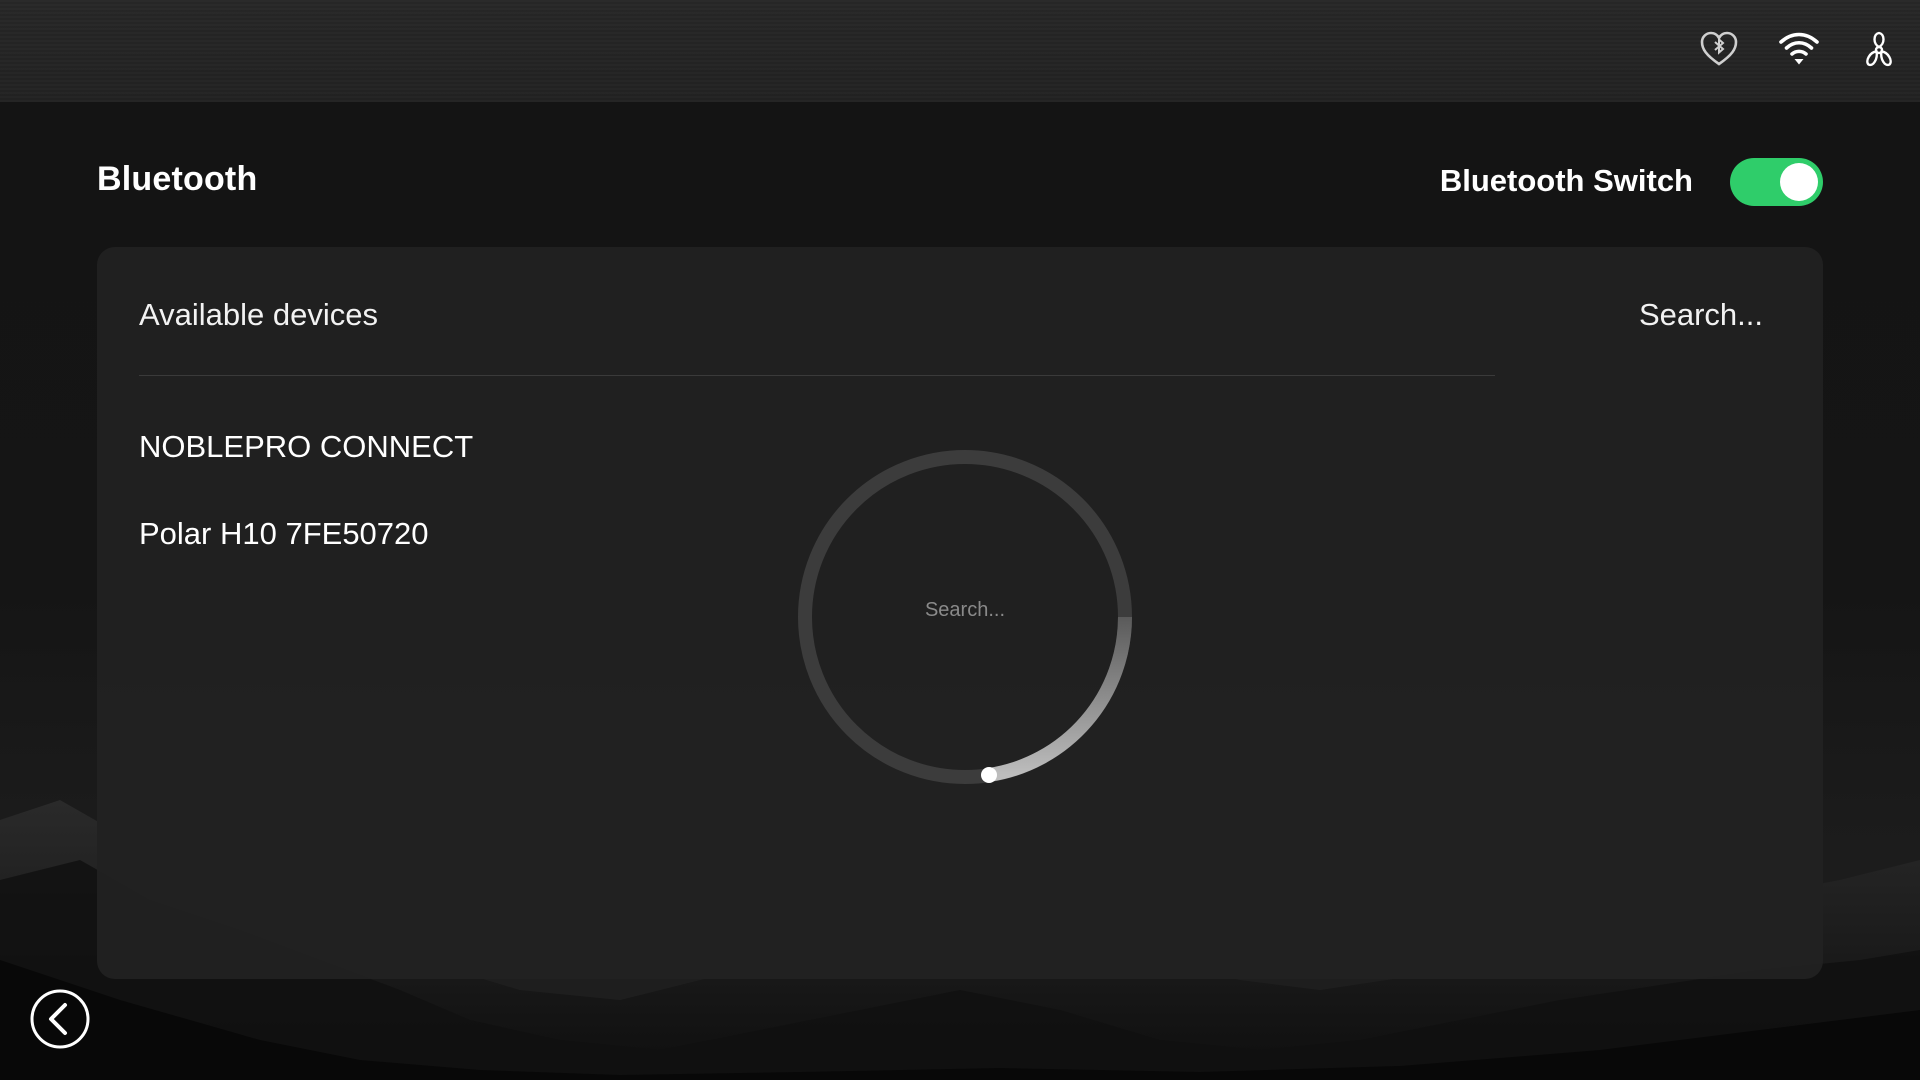  I want to click on wifi-icon, so click(1799, 49).